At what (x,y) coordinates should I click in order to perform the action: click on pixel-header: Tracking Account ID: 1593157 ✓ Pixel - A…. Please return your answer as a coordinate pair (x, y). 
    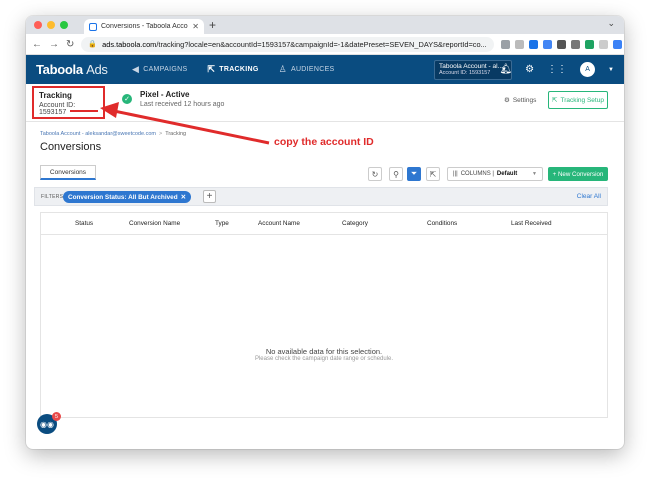
    Looking at the image, I should click on (325, 103).